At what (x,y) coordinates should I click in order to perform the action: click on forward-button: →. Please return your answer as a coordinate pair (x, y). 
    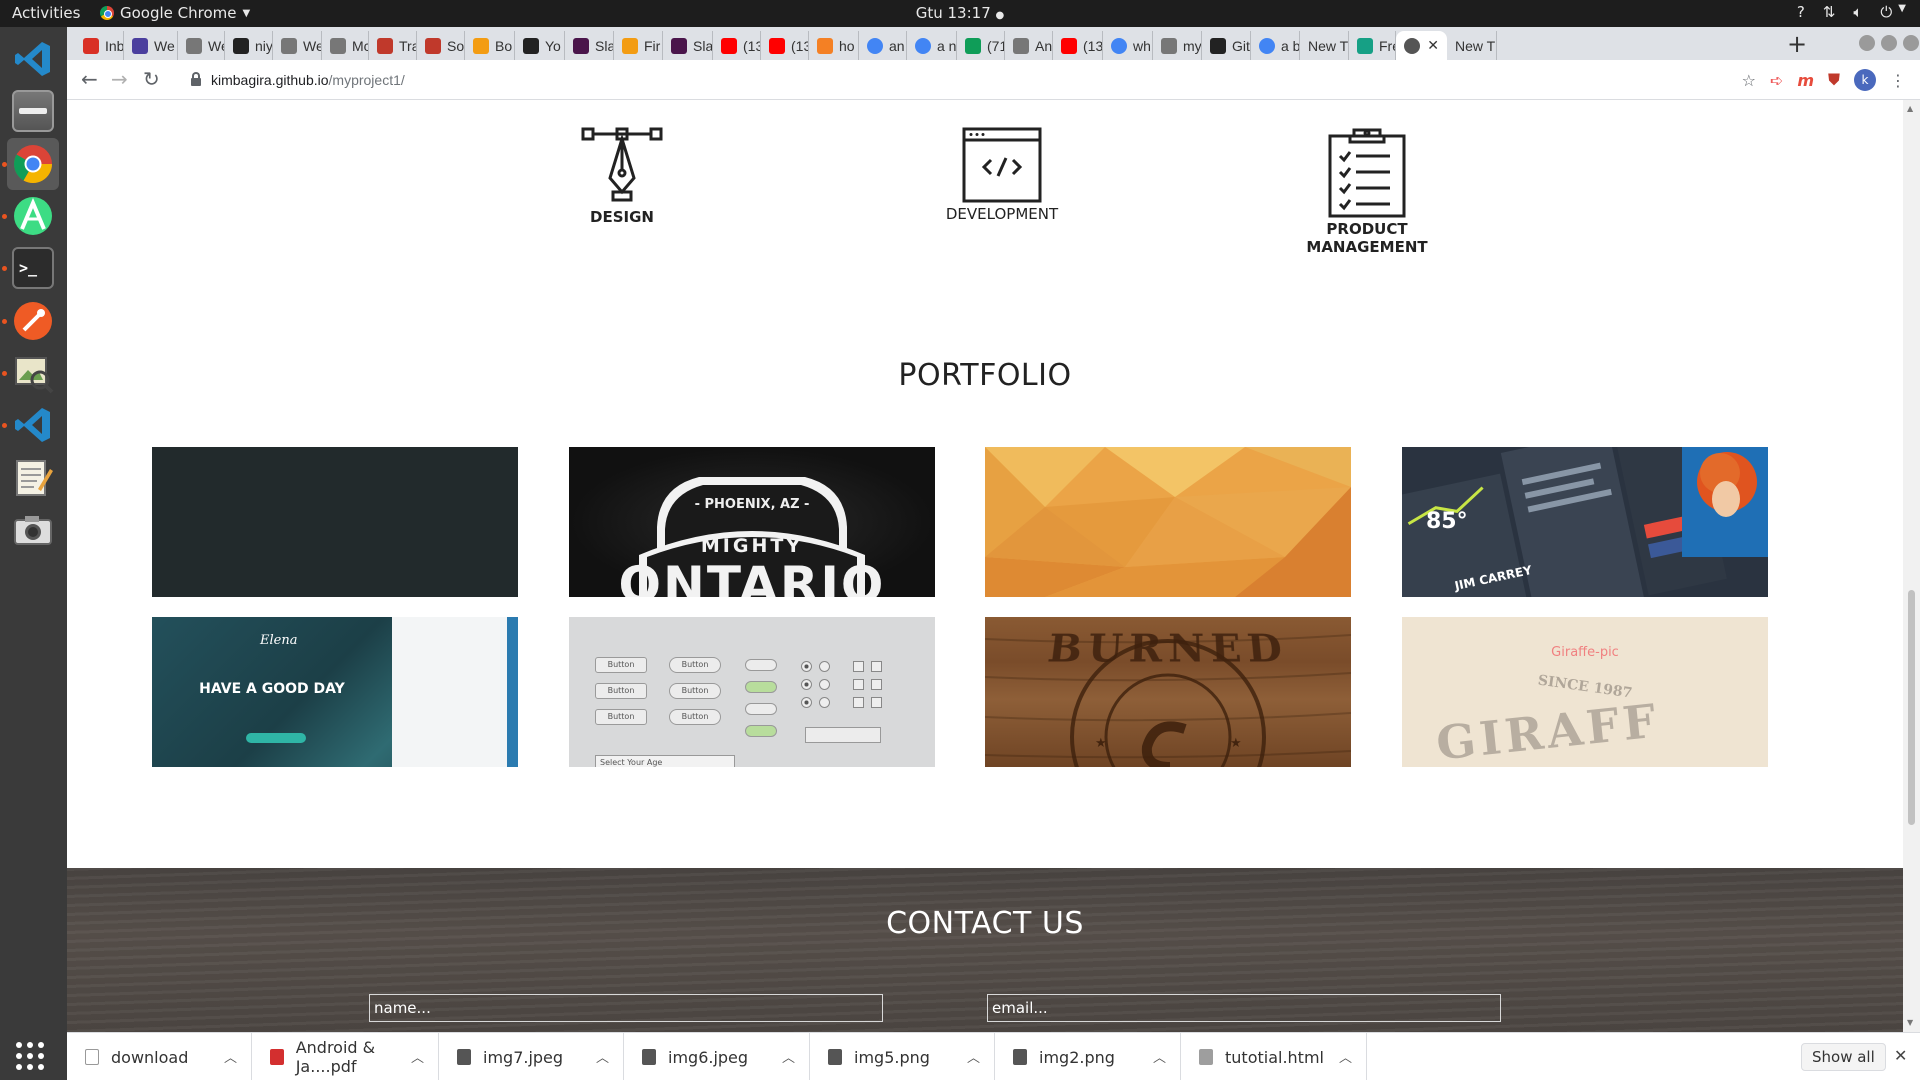
    Looking at the image, I should click on (119, 79).